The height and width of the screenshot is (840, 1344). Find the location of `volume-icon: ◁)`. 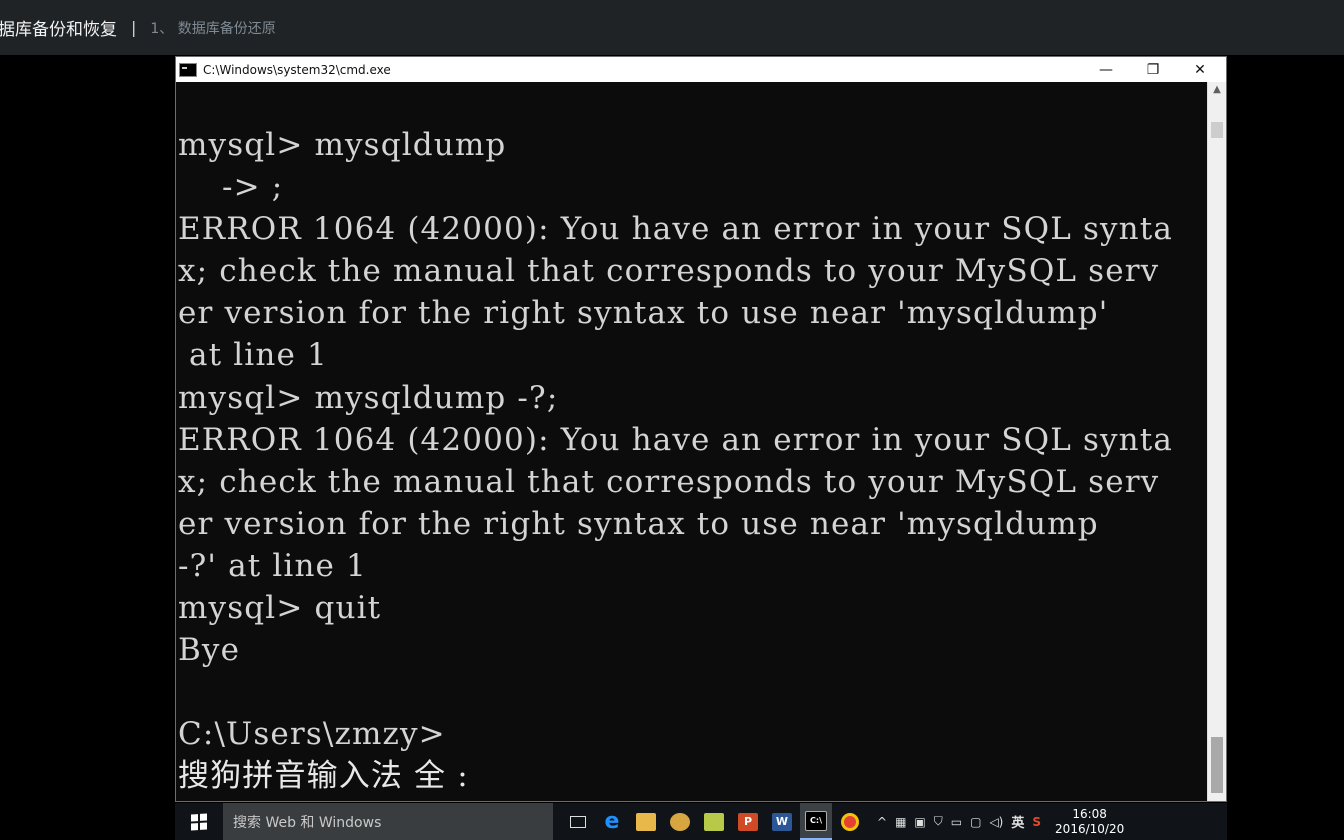

volume-icon: ◁) is located at coordinates (996, 822).